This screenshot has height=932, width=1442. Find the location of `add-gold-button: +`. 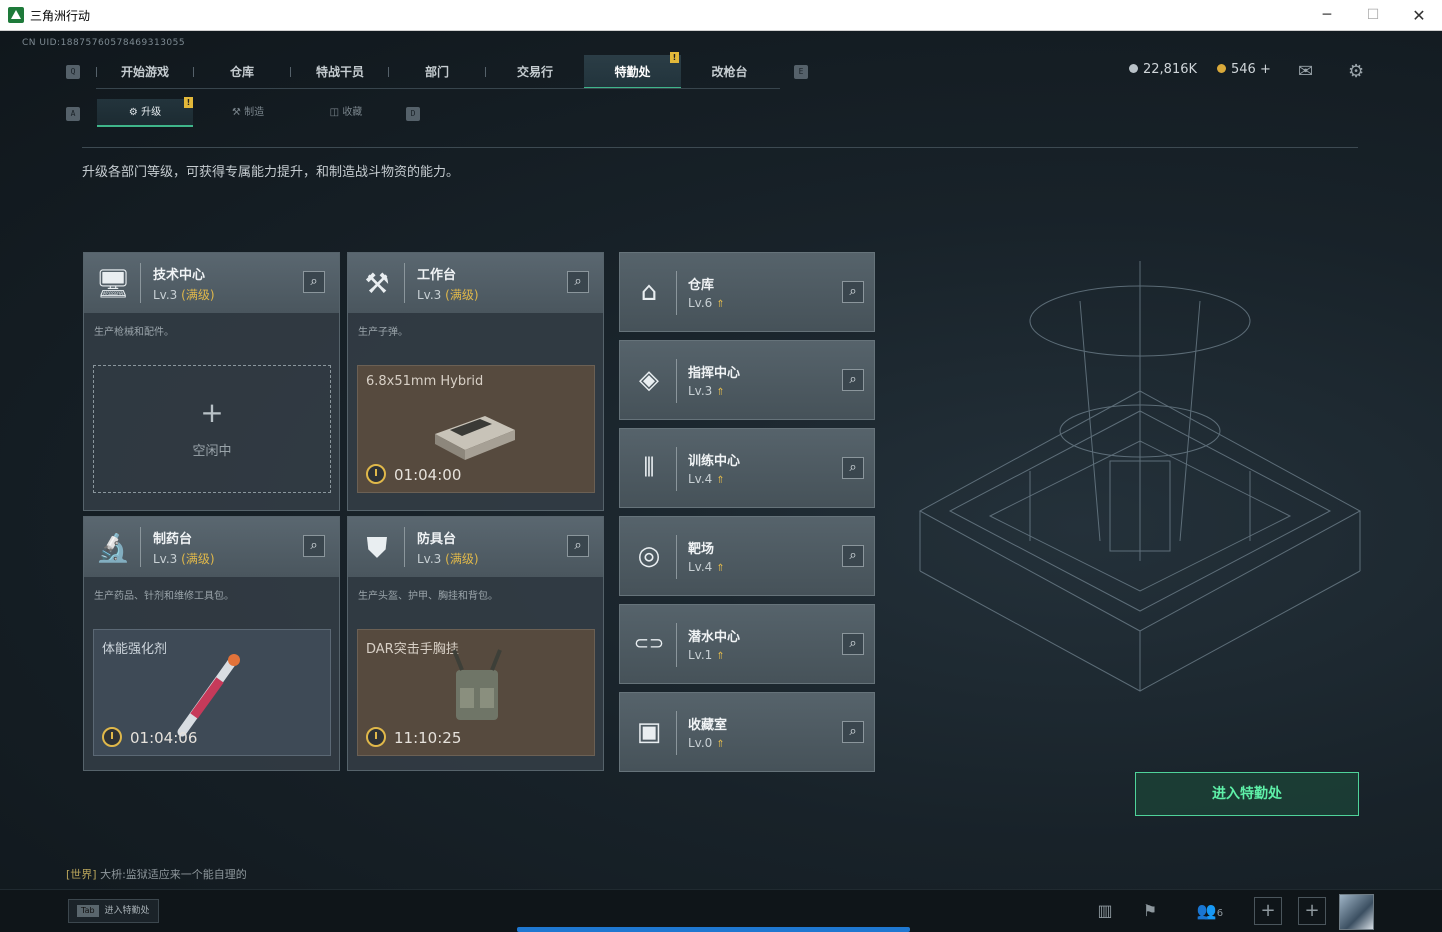

add-gold-button: + is located at coordinates (1265, 69).